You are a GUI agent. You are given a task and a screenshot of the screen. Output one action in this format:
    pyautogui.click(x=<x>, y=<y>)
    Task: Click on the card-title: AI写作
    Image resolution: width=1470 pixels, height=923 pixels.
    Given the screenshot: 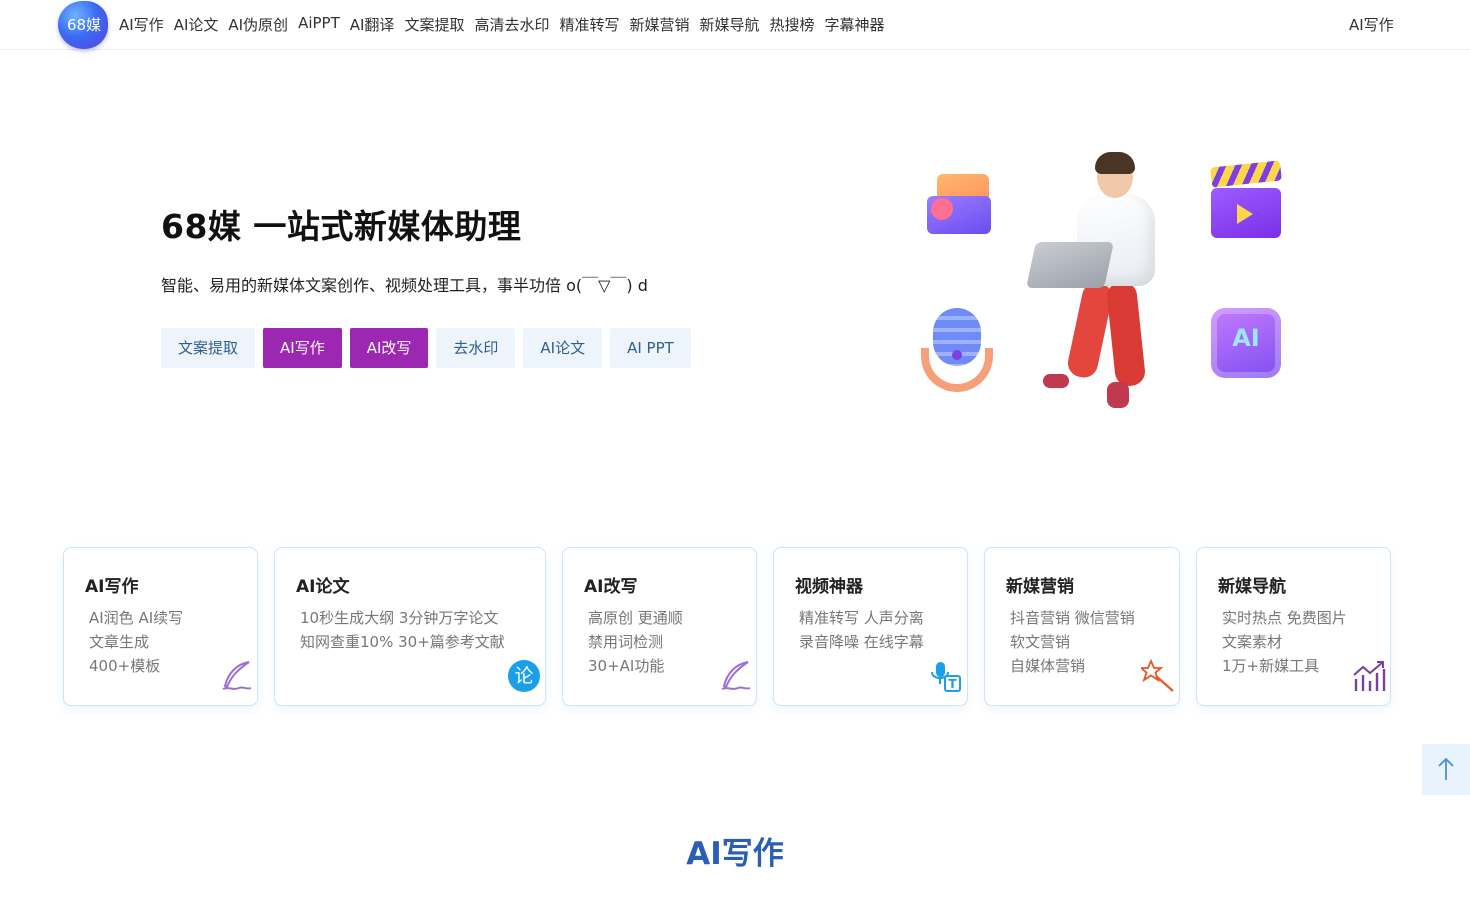 What is the action you would take?
    pyautogui.click(x=112, y=587)
    